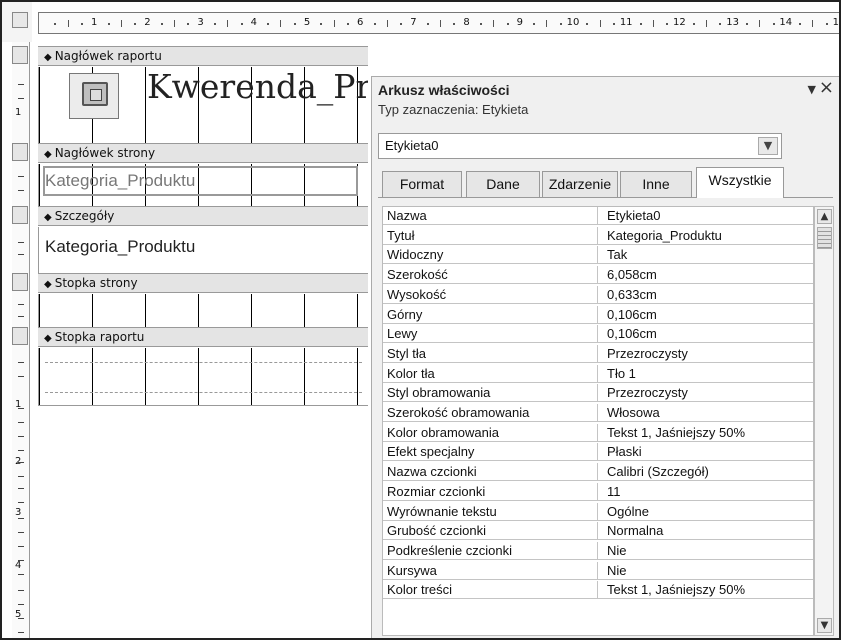 The width and height of the screenshot is (841, 640). Describe the element at coordinates (580, 184) in the screenshot. I see `tab-event: Zdarzenie` at that location.